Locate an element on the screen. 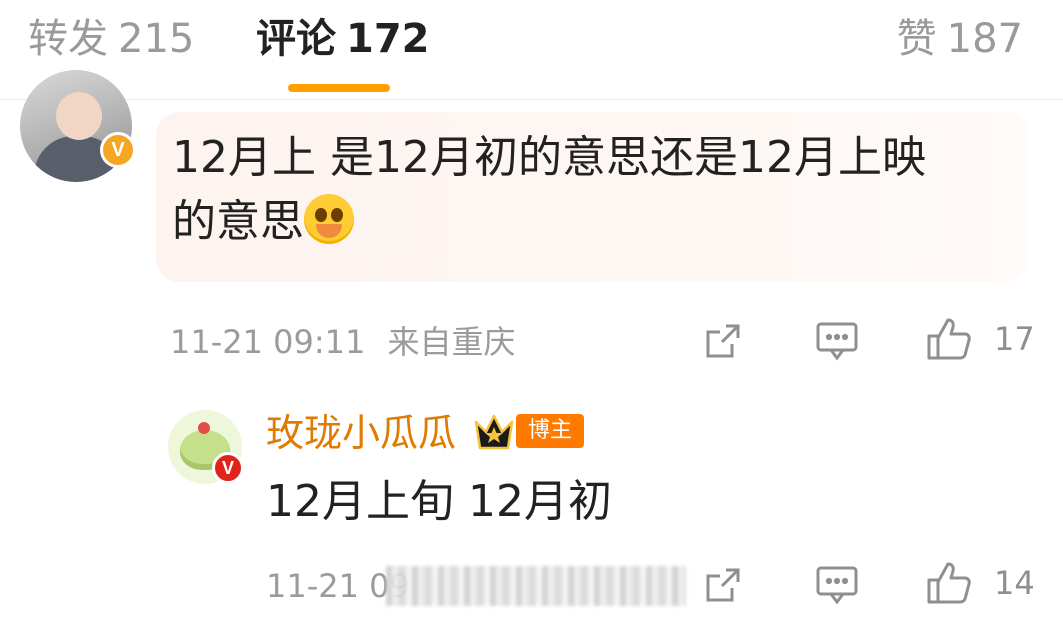  comment-meta: 11-21 09:11 来自重庆 is located at coordinates (343, 342).